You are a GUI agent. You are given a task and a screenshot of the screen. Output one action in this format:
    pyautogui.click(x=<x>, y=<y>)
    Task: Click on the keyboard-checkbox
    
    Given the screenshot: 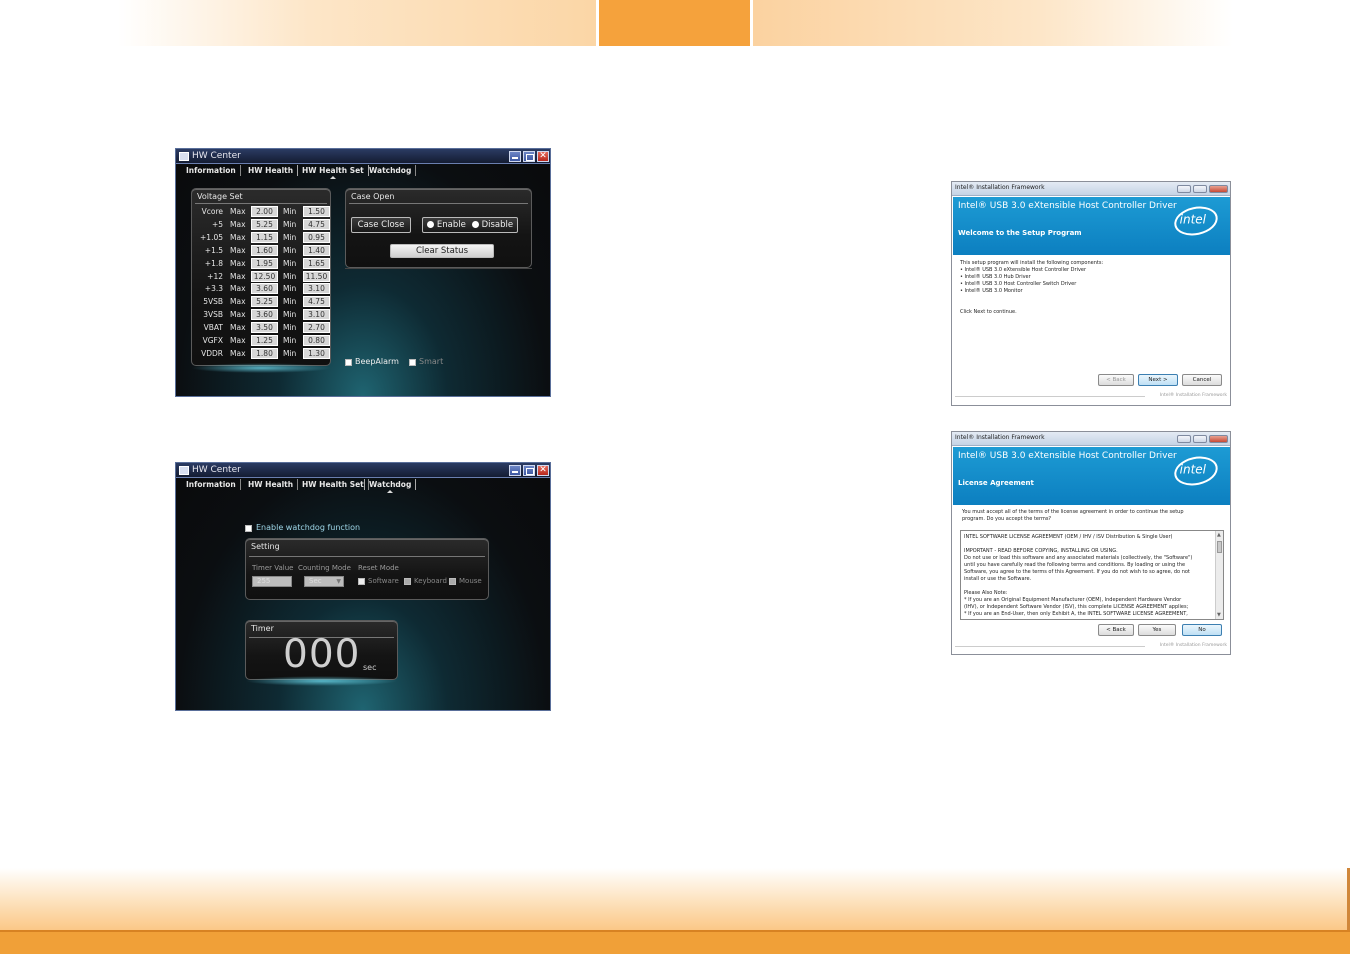 What is the action you would take?
    pyautogui.click(x=407, y=581)
    